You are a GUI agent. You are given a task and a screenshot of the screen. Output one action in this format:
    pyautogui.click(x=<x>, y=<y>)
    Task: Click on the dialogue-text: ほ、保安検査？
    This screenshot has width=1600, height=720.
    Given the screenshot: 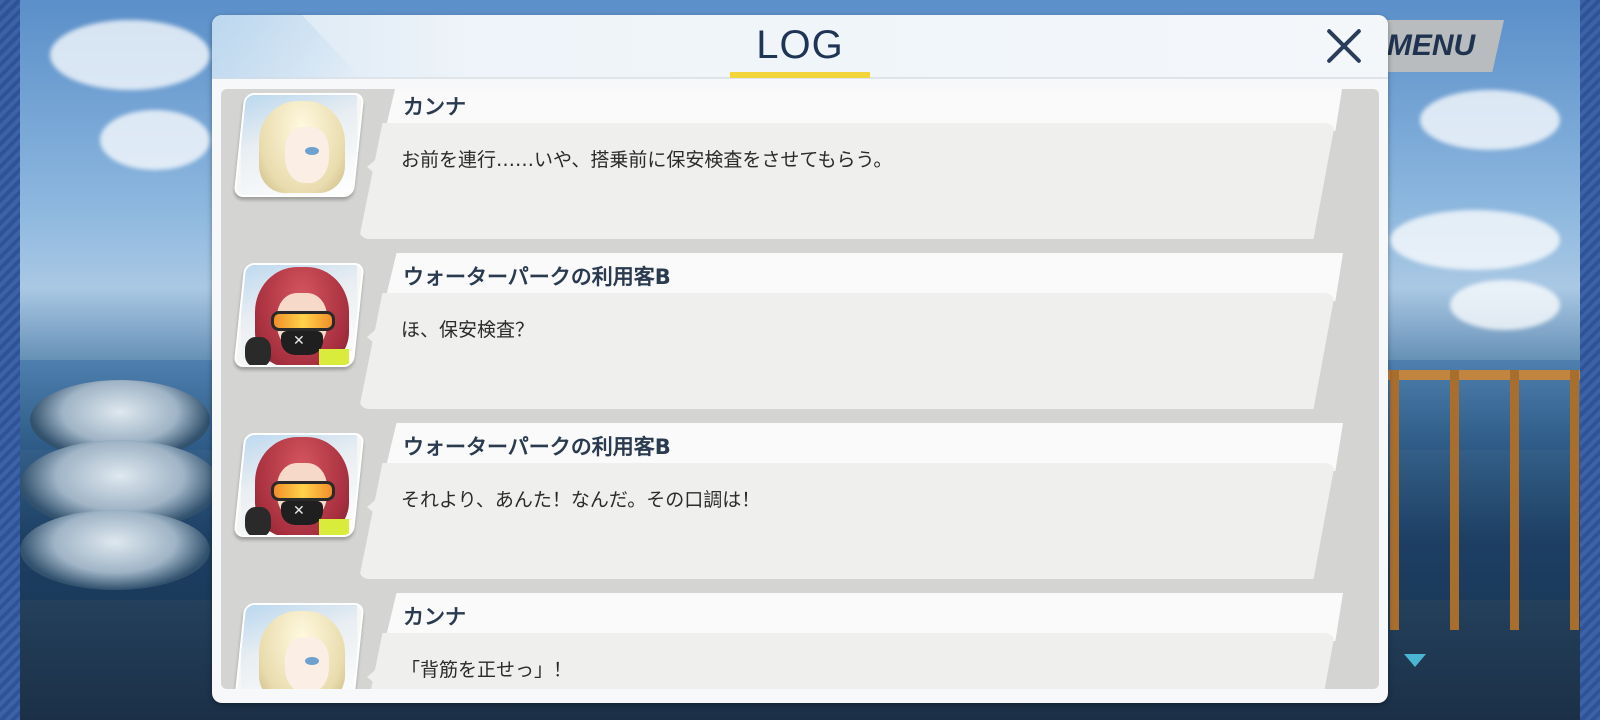 What is the action you would take?
    pyautogui.click(x=468, y=330)
    